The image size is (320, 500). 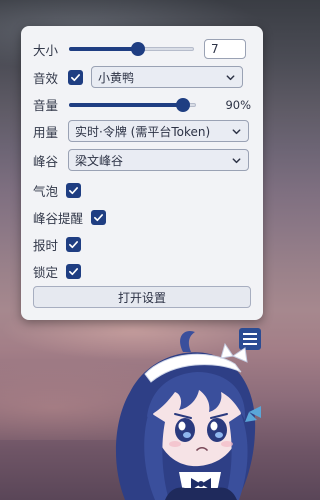 I want to click on usage-select: 实时·令牌 (需平台Token), so click(x=159, y=131).